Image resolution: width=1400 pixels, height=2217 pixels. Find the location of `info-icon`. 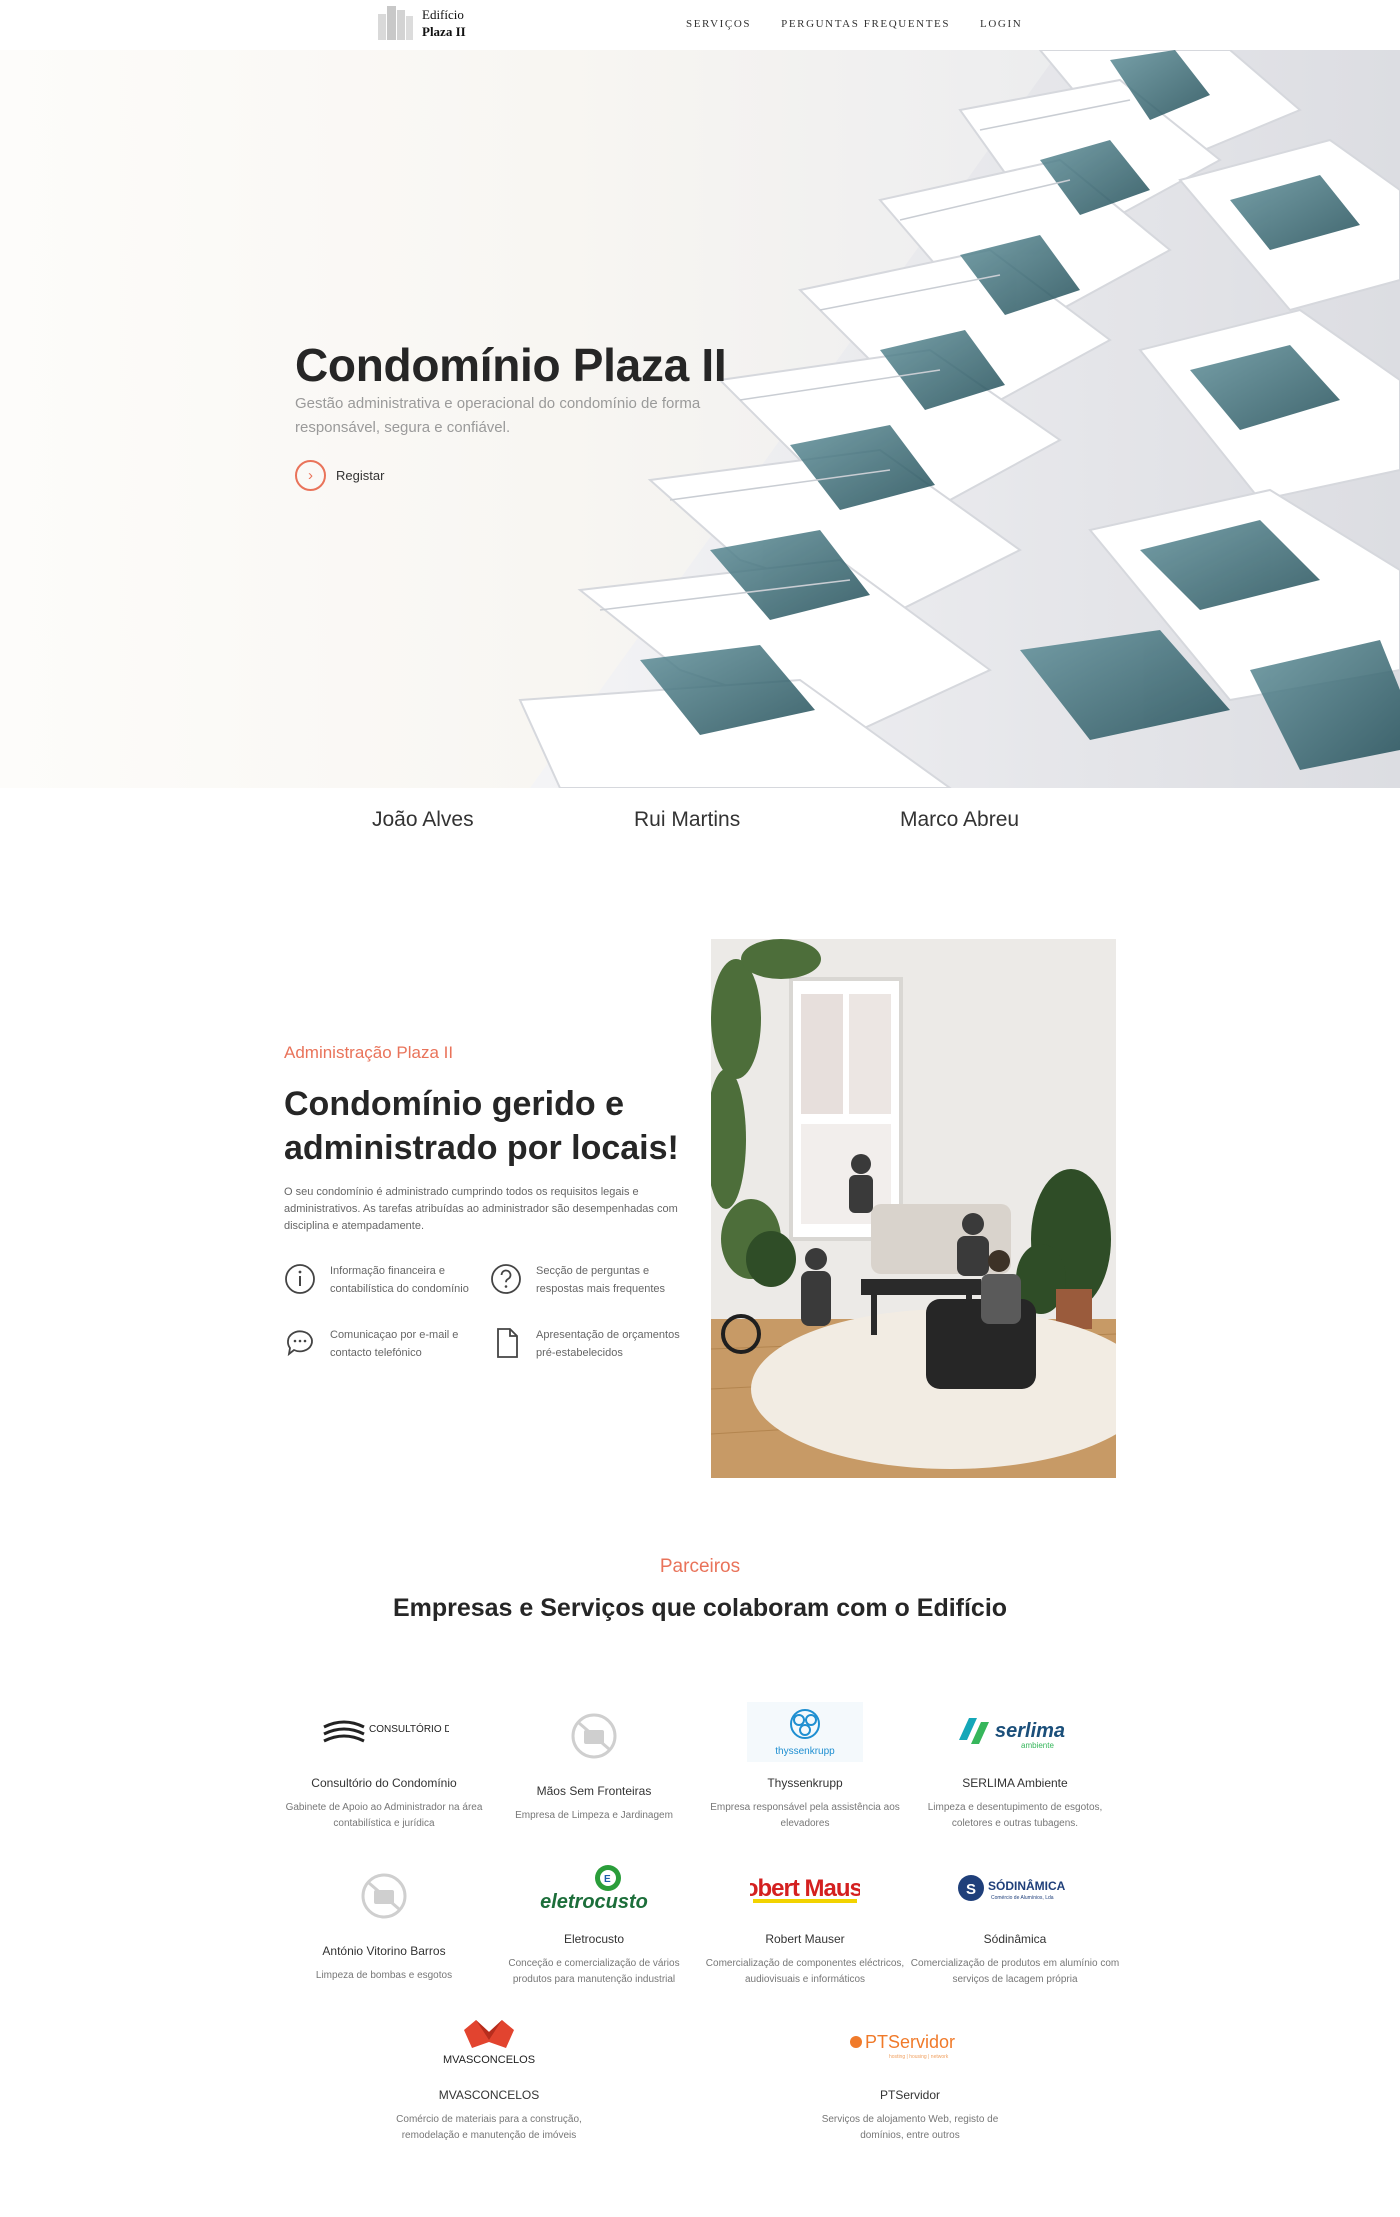

info-icon is located at coordinates (300, 1279).